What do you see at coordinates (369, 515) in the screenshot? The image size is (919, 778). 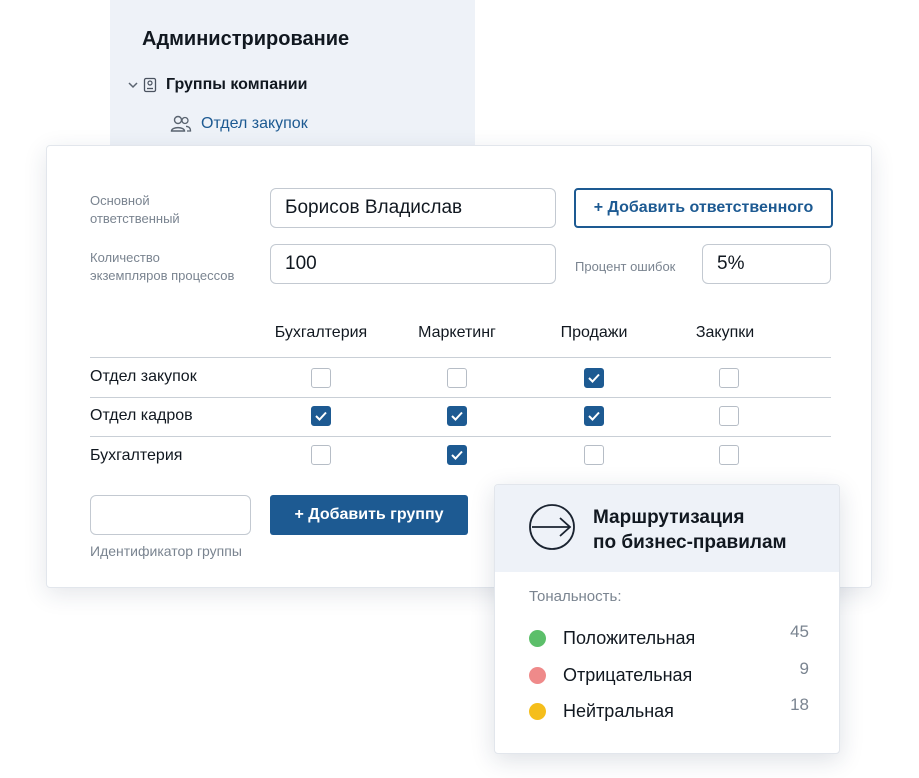 I see `add-group-button: + Добавить группу` at bounding box center [369, 515].